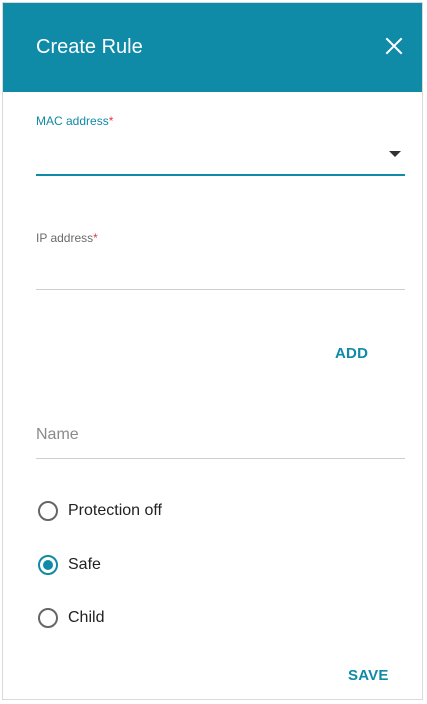 This screenshot has width=427, height=704. I want to click on radio-protection-off: Protection off, so click(100, 511).